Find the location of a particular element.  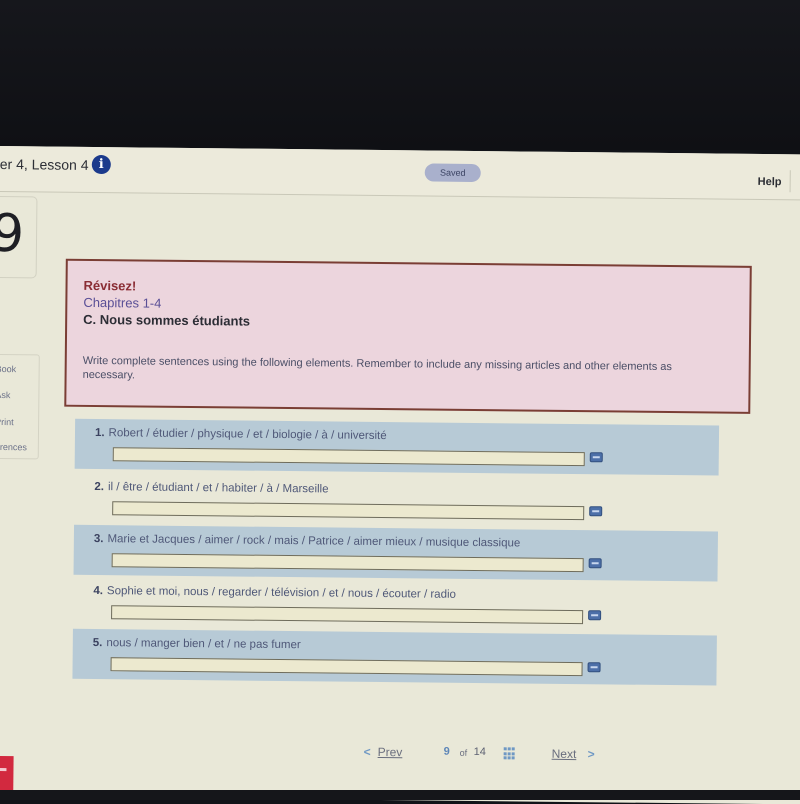

current-page: 9 is located at coordinates (447, 752).